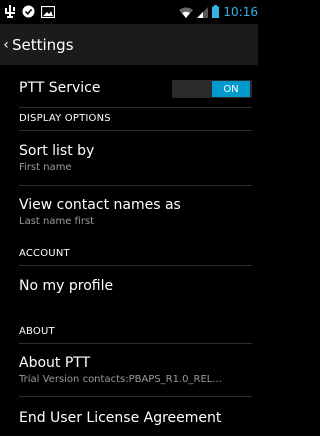 This screenshot has width=320, height=436. I want to click on section-header-display-options: DISPLAY OPTIONS, so click(65, 118).